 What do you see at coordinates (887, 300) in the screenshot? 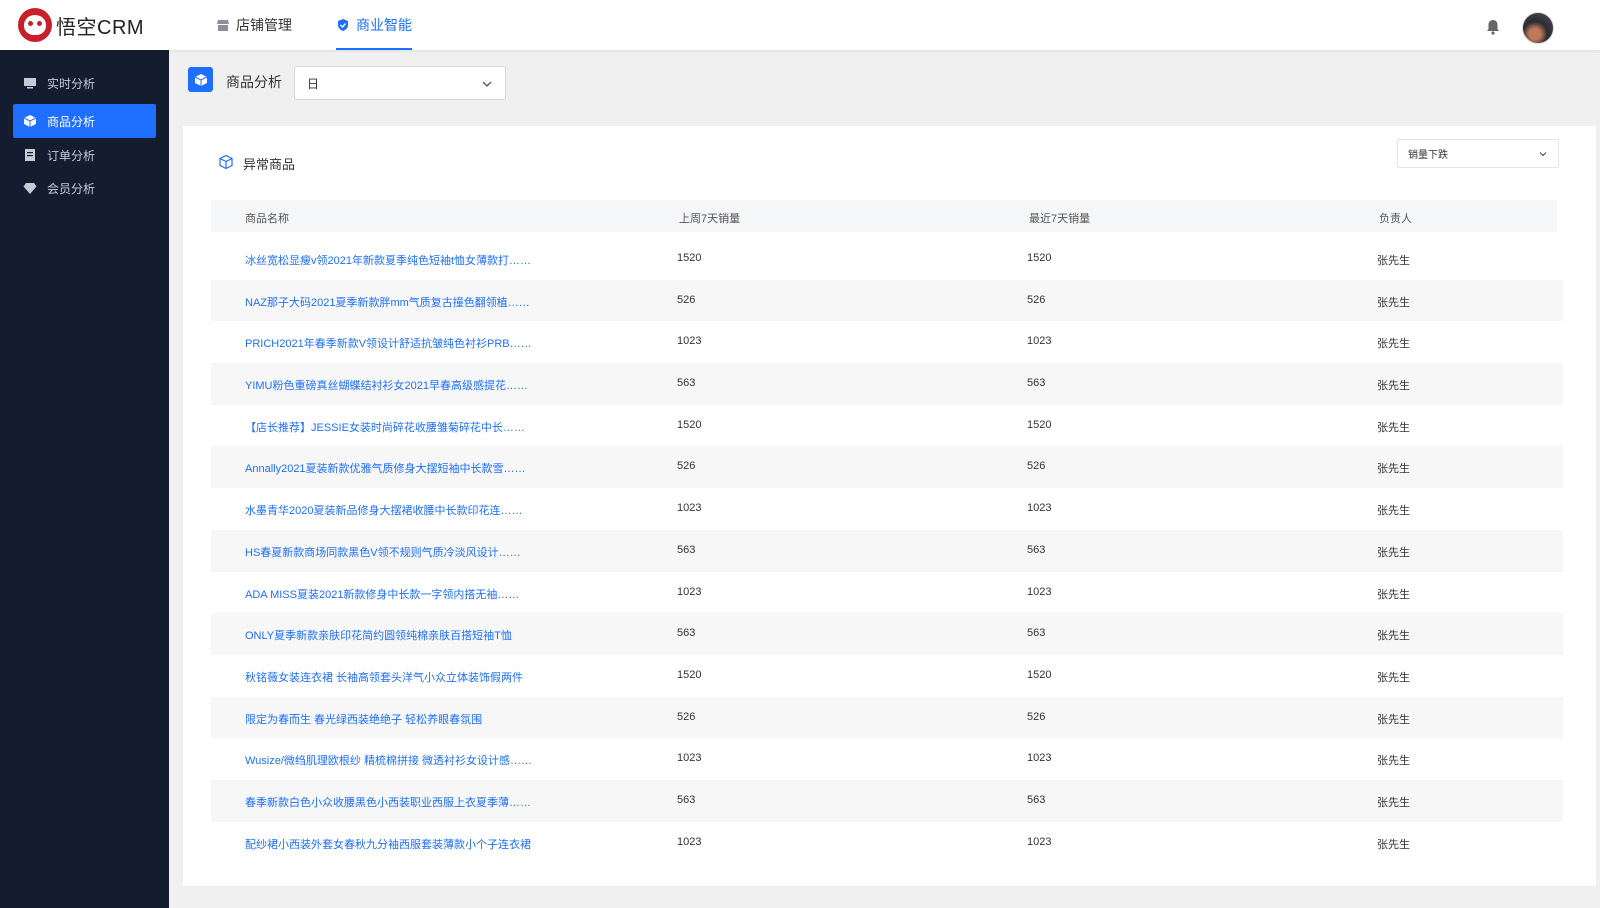
I see `table-row: NAZ那子大码2021夏季新款胖mm气质复古撞色翻领植…… 526 526 张先生` at bounding box center [887, 300].